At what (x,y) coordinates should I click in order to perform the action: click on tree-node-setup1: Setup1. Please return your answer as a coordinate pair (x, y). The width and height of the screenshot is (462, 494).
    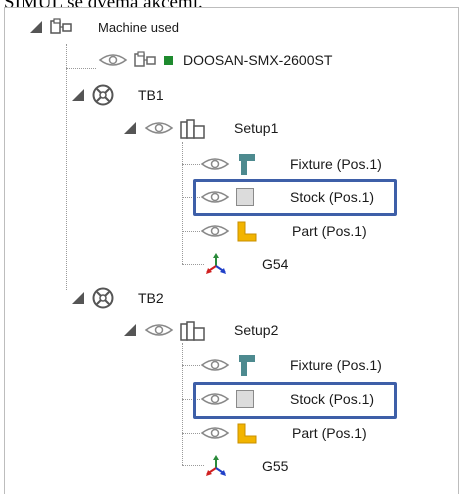
    Looking at the image, I should click on (201, 128).